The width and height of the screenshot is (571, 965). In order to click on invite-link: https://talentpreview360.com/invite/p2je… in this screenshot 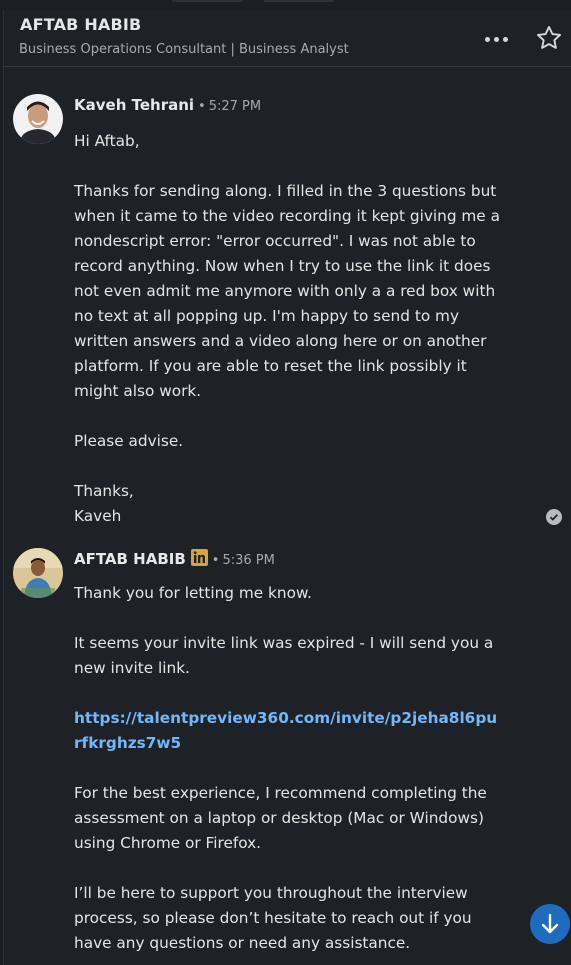, I will do `click(289, 731)`.